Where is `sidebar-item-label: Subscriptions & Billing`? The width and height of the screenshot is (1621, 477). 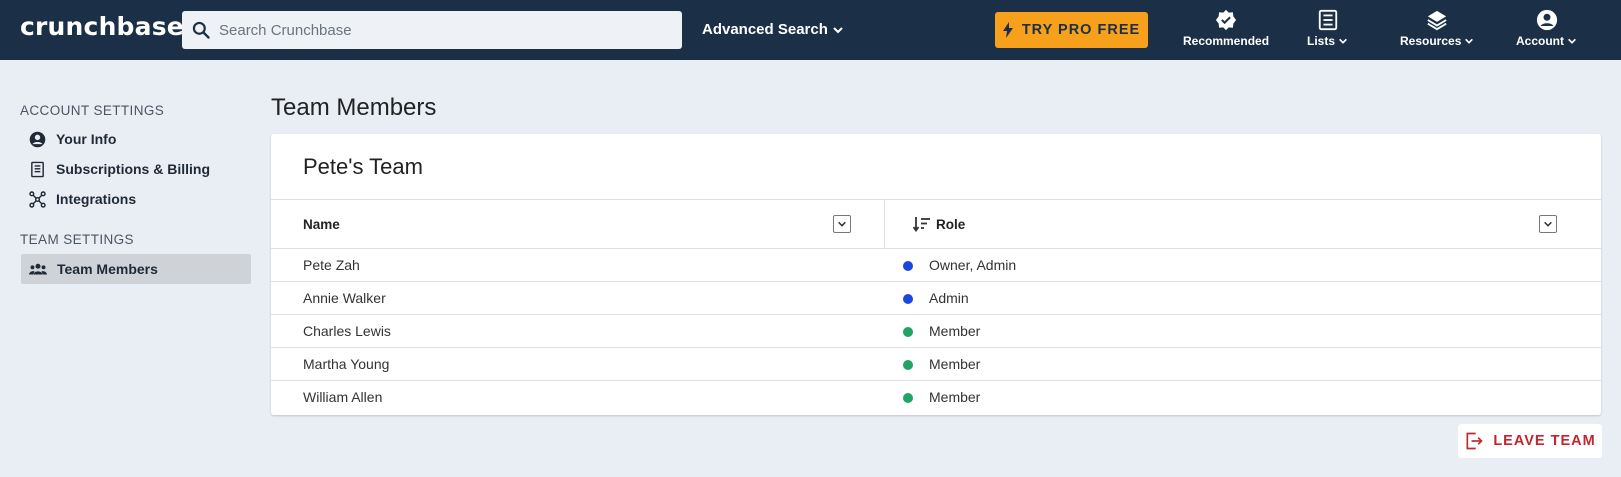 sidebar-item-label: Subscriptions & Billing is located at coordinates (133, 169).